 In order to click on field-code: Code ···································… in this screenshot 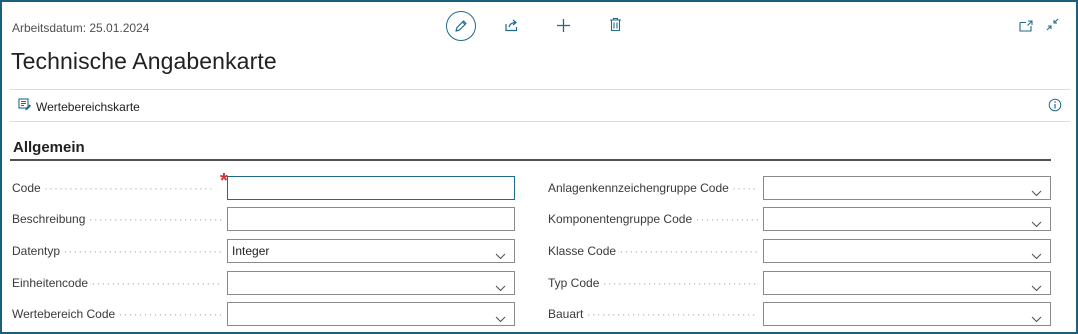, I will do `click(264, 185)`.